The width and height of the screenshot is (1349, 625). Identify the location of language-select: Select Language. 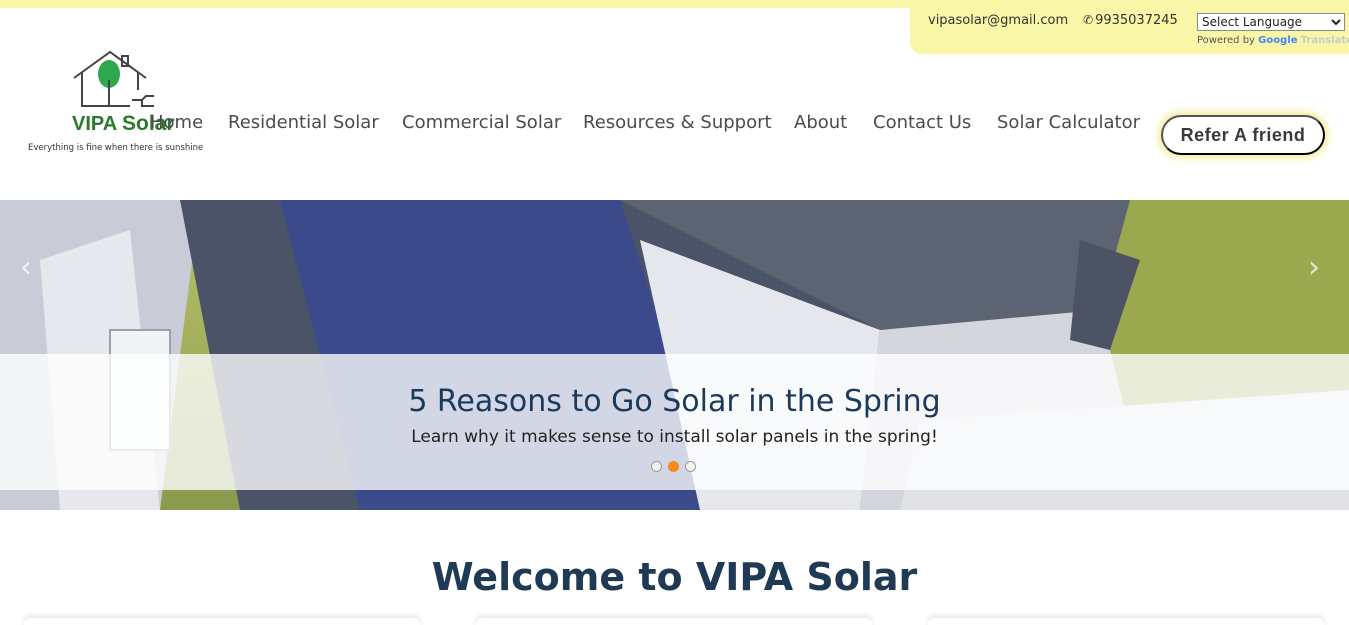
(1271, 22).